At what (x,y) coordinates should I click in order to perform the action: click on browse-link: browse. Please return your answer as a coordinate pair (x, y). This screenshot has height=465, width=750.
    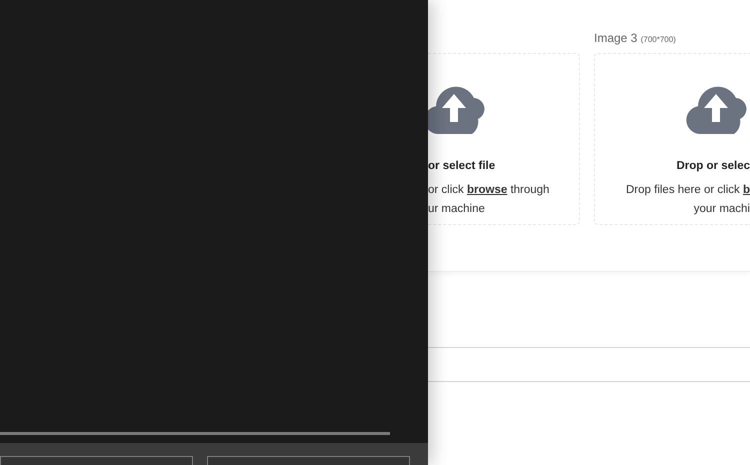
    Looking at the image, I should click on (487, 190).